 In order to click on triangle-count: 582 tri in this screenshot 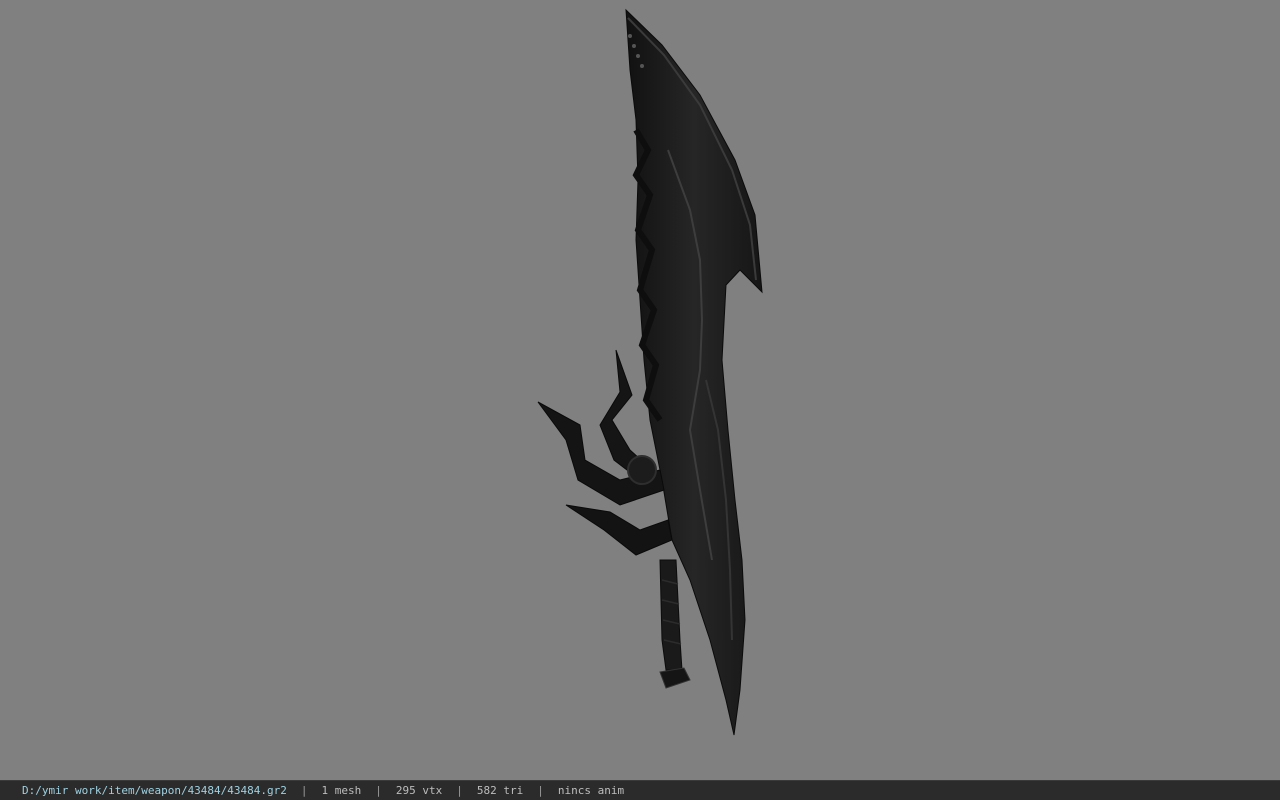, I will do `click(500, 790)`.